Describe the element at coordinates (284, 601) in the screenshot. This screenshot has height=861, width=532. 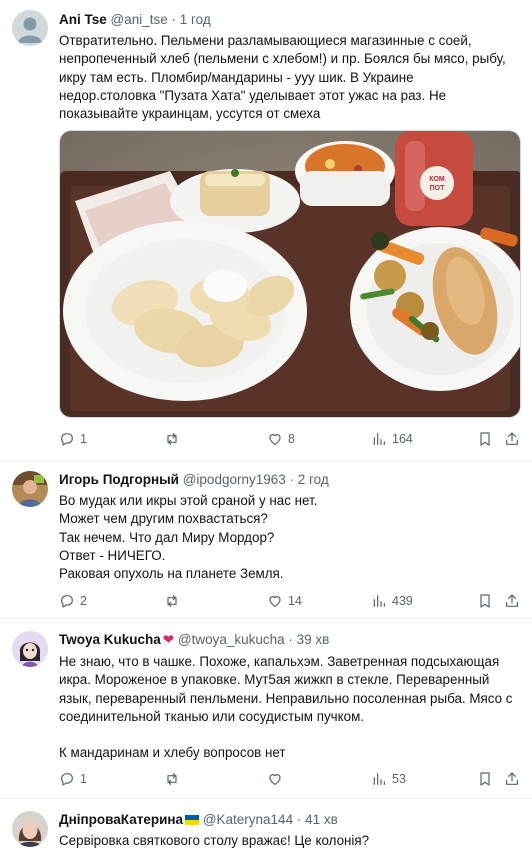
I see `like-button: 14` at that location.